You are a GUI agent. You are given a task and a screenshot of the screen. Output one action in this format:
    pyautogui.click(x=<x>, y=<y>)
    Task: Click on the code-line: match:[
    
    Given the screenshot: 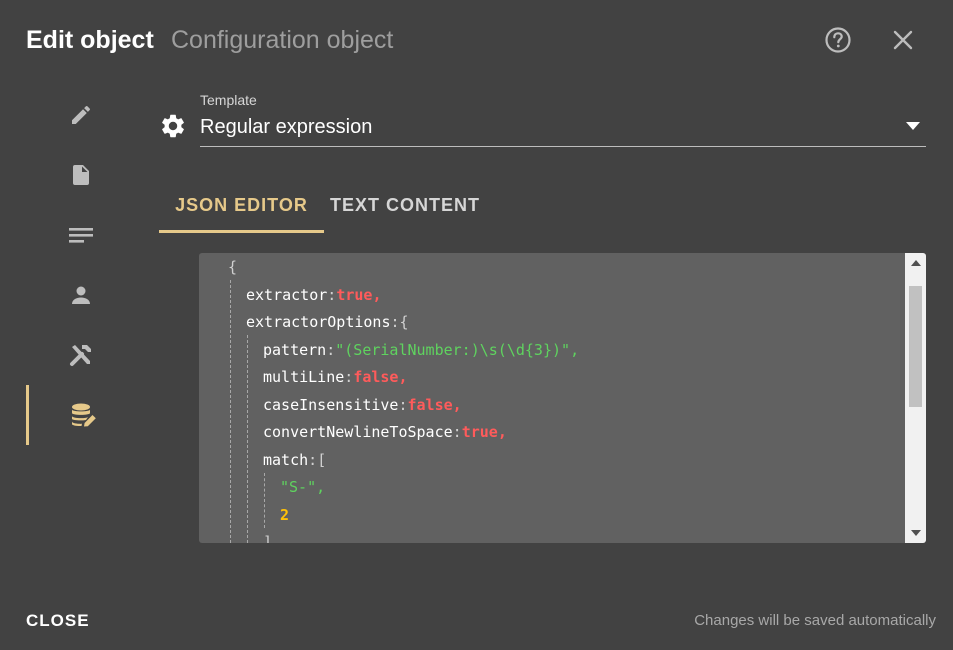 What is the action you would take?
    pyautogui.click(x=295, y=460)
    